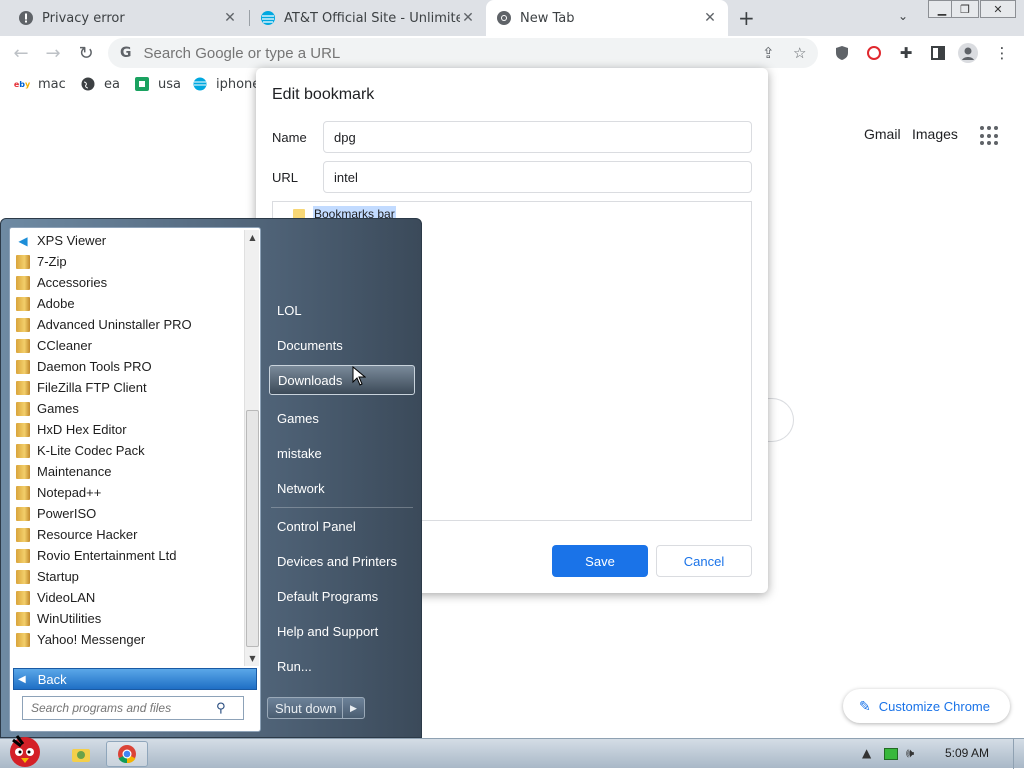 Image resolution: width=1024 pixels, height=769 pixels. Describe the element at coordinates (200, 84) in the screenshot. I see `att-globe-icon` at that location.